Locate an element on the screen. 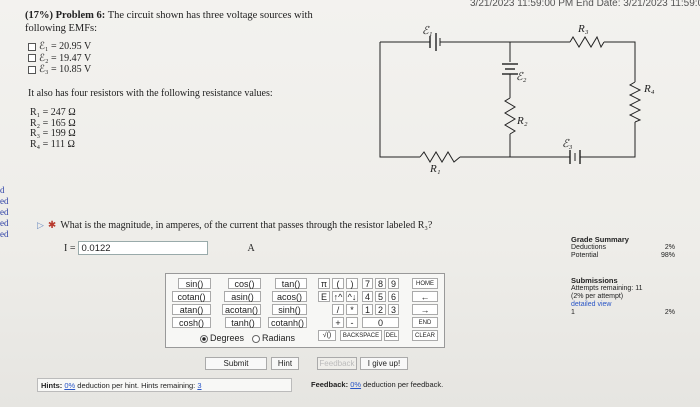 Image resolution: width=700 pixels, height=407 pixels. detailed-view-link: detailed view is located at coordinates (631, 305).